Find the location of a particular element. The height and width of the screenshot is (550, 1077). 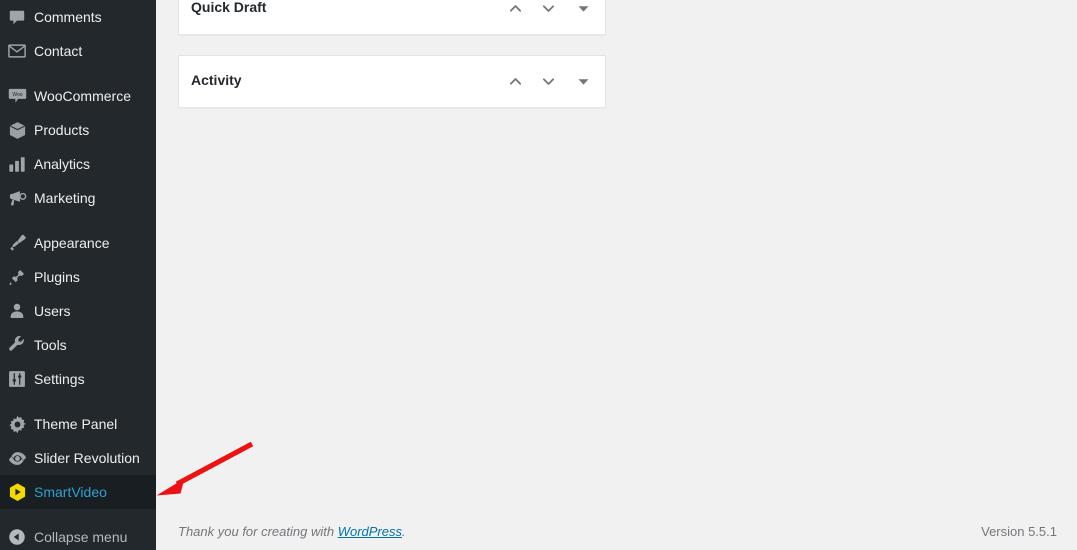

dashboard-widgets: Quick Draft Activity is located at coordinates (392, 64).